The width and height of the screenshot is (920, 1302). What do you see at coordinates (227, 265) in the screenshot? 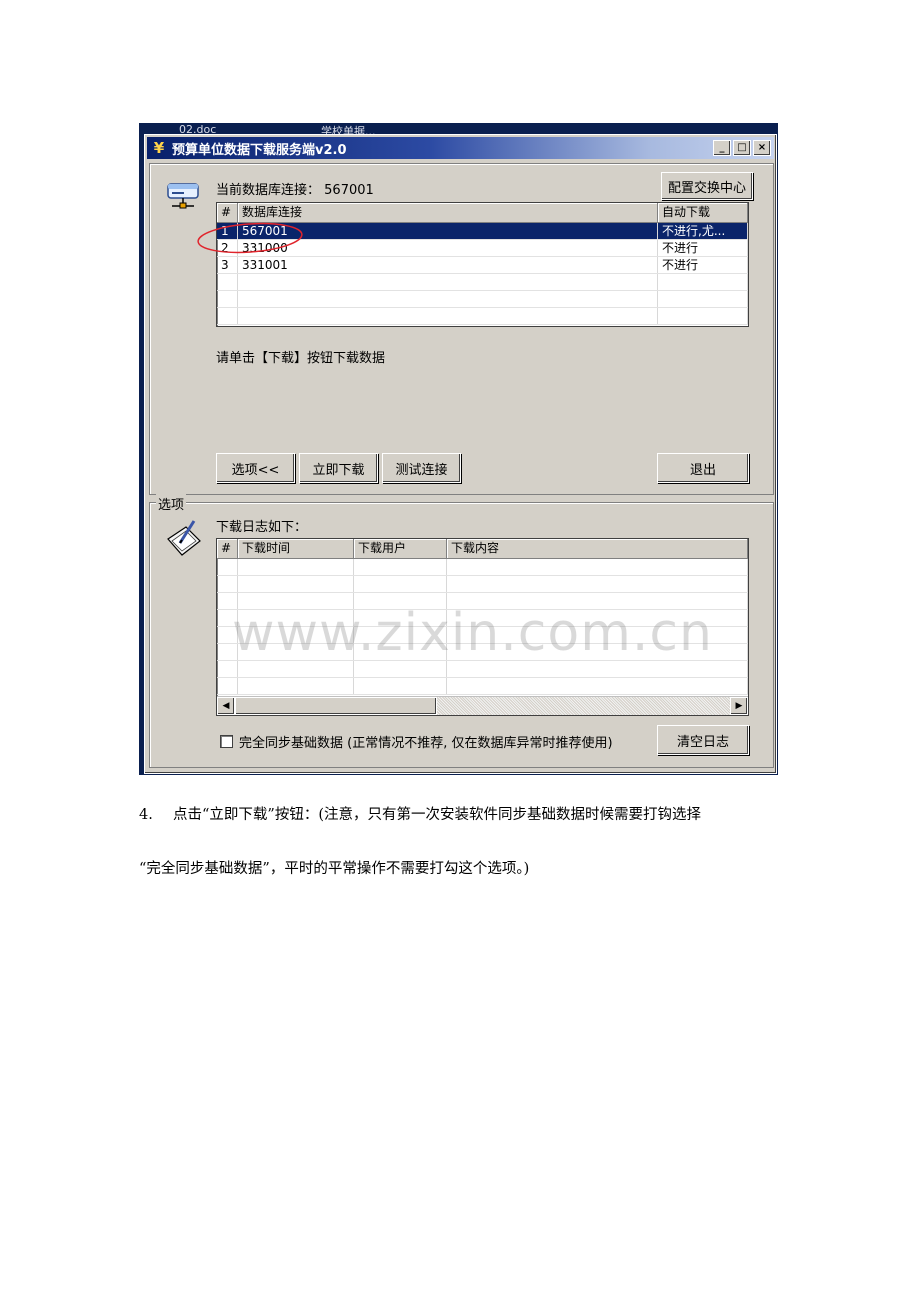
I see `row-number: 3` at bounding box center [227, 265].